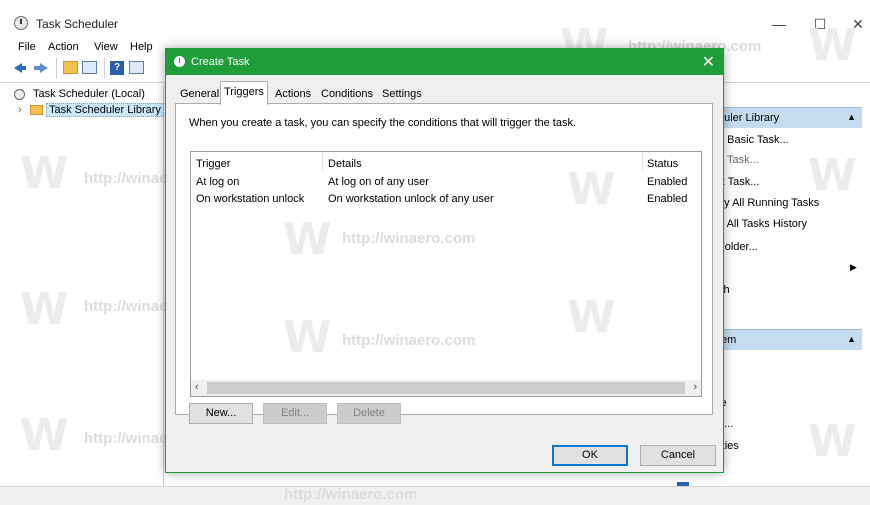 This screenshot has height=505, width=870. Describe the element at coordinates (378, 182) in the screenshot. I see `details-cell: At log on of any user` at that location.